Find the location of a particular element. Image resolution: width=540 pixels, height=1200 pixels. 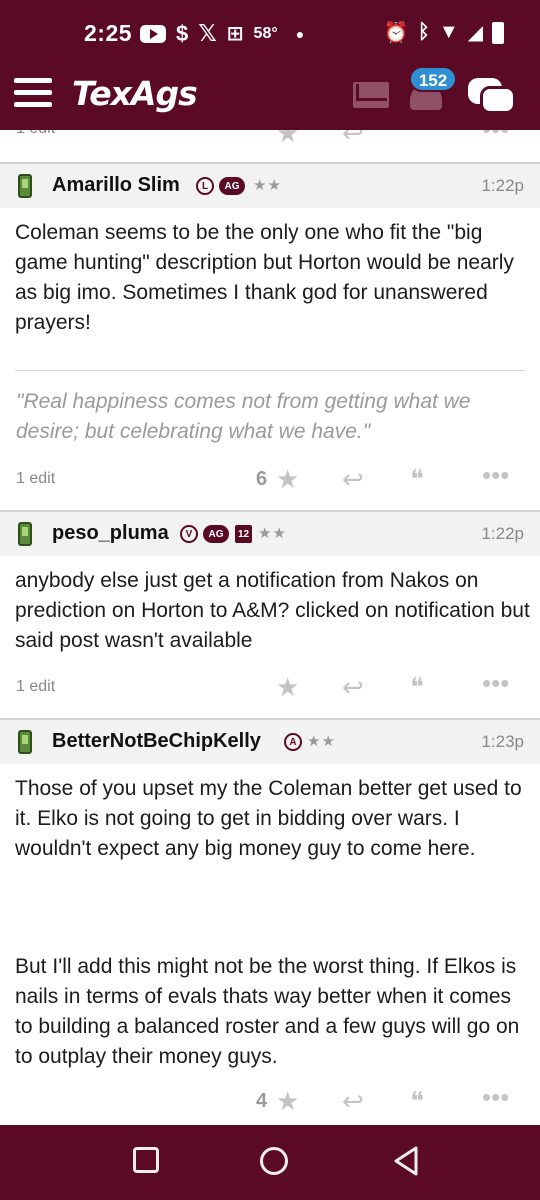

status-icons-right: ⏰ ᛒ ▼ ◢ is located at coordinates (444, 32).